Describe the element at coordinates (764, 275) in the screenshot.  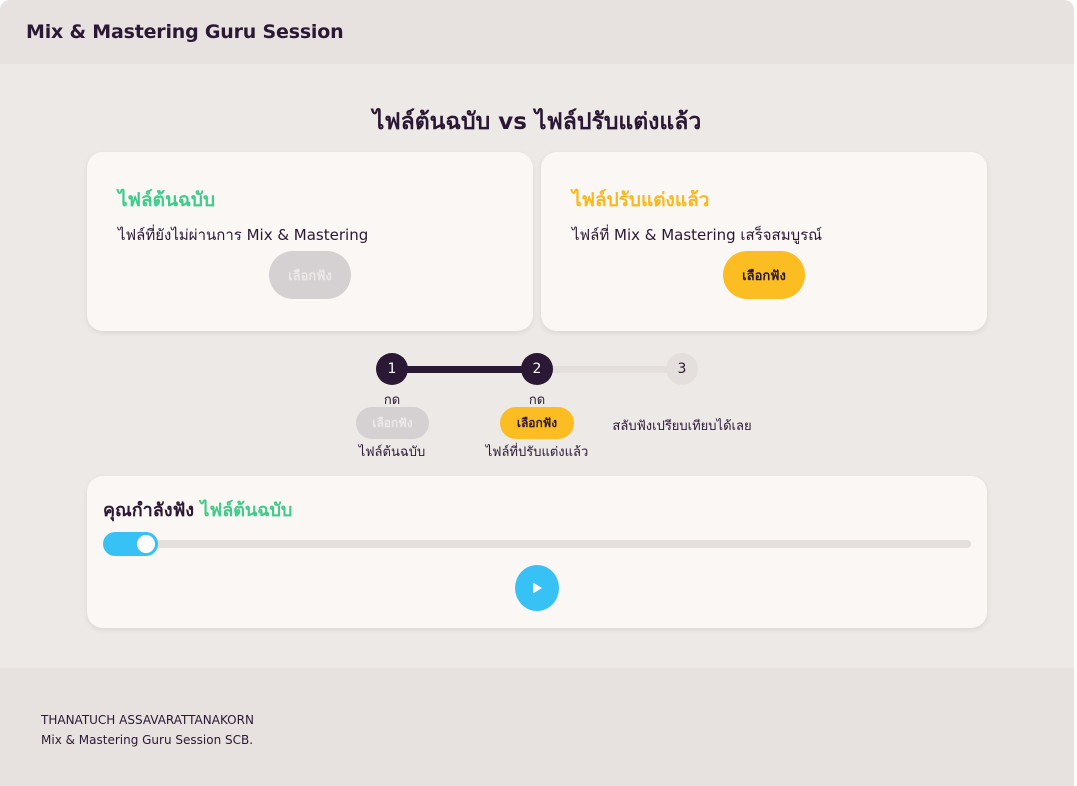
I see `listen-mastered-button: เลือกฟัง` at that location.